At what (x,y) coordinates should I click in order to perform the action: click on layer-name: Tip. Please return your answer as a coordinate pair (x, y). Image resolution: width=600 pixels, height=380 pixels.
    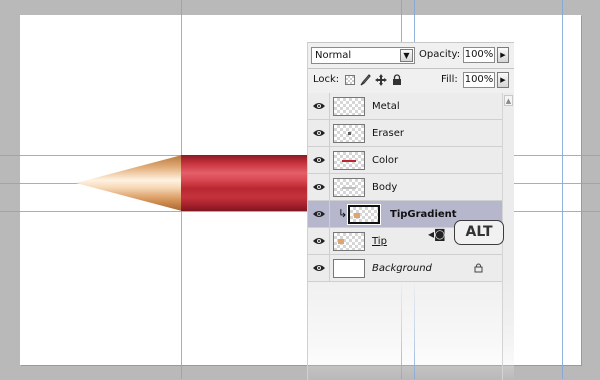
    Looking at the image, I should click on (379, 241).